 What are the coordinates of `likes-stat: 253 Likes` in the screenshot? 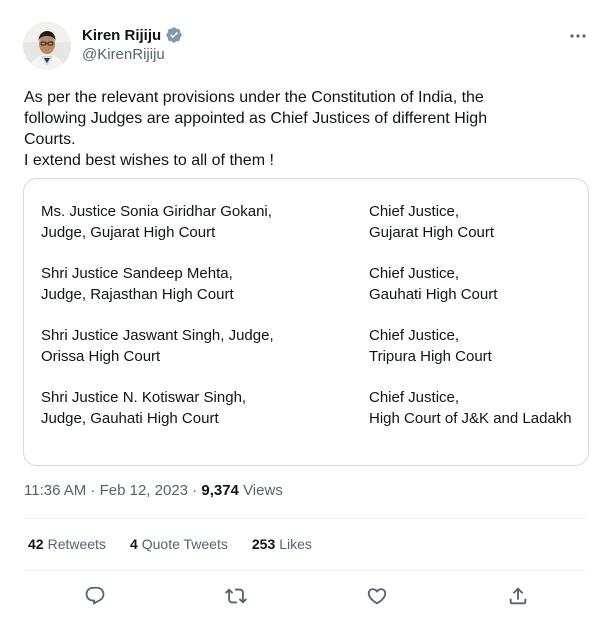 It's located at (282, 544).